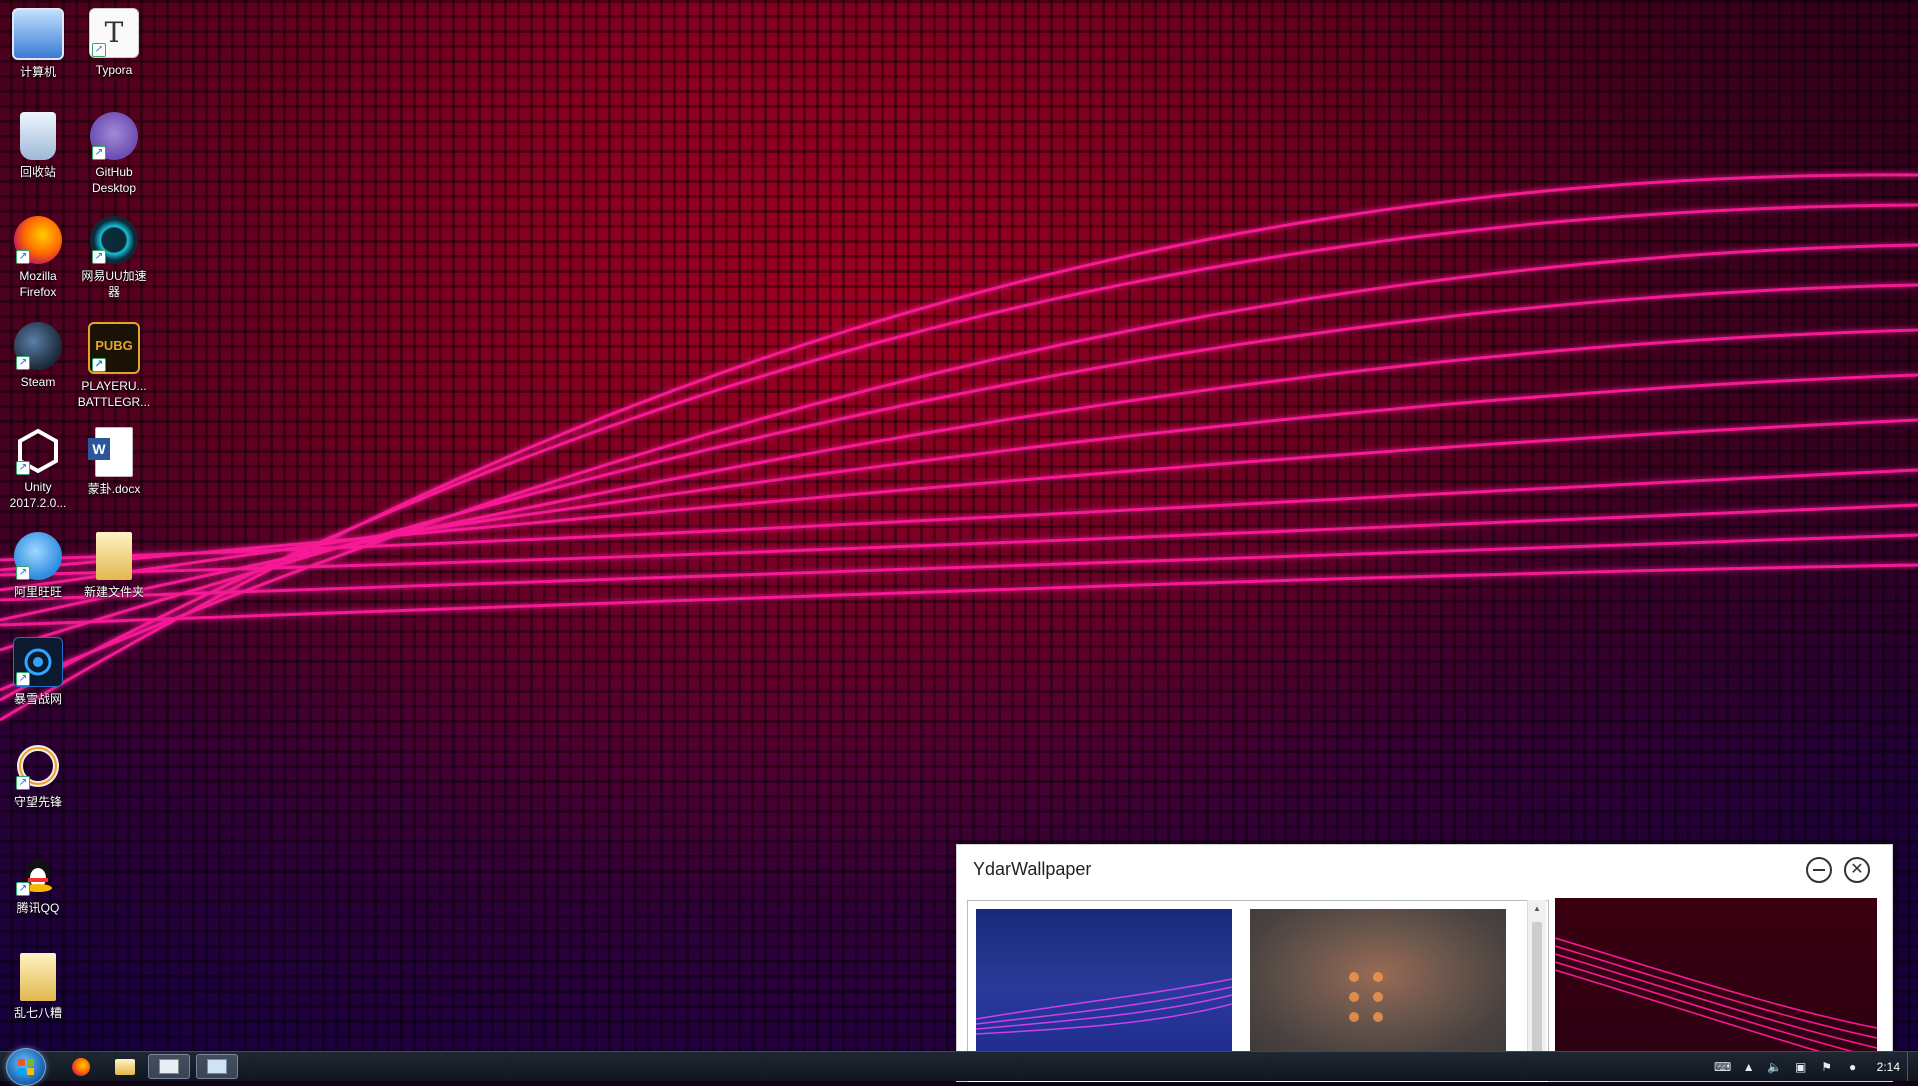 The width and height of the screenshot is (1918, 1086). Describe the element at coordinates (114, 33) in the screenshot. I see `typora-icon: T ↗` at that location.